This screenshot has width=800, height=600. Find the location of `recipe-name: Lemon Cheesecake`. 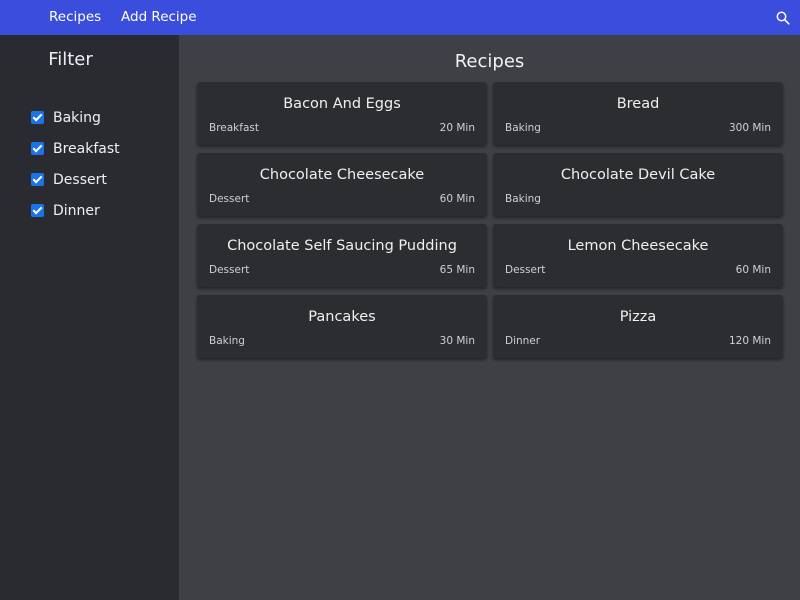

recipe-name: Lemon Cheesecake is located at coordinates (638, 246).